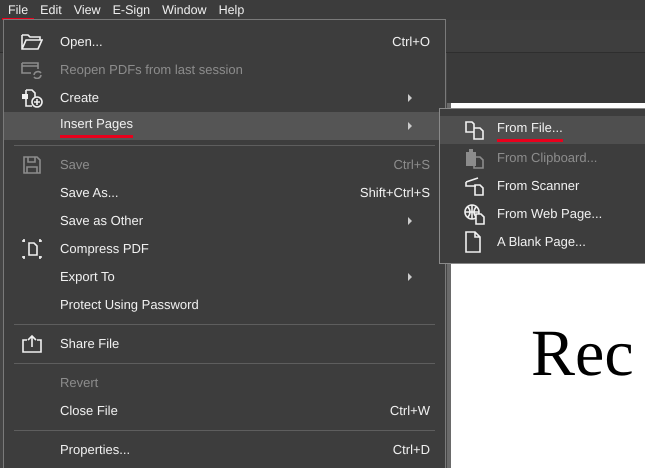 Image resolution: width=645 pixels, height=468 pixels. What do you see at coordinates (224, 411) in the screenshot?
I see `menu-item: Close File Ctrl+W` at bounding box center [224, 411].